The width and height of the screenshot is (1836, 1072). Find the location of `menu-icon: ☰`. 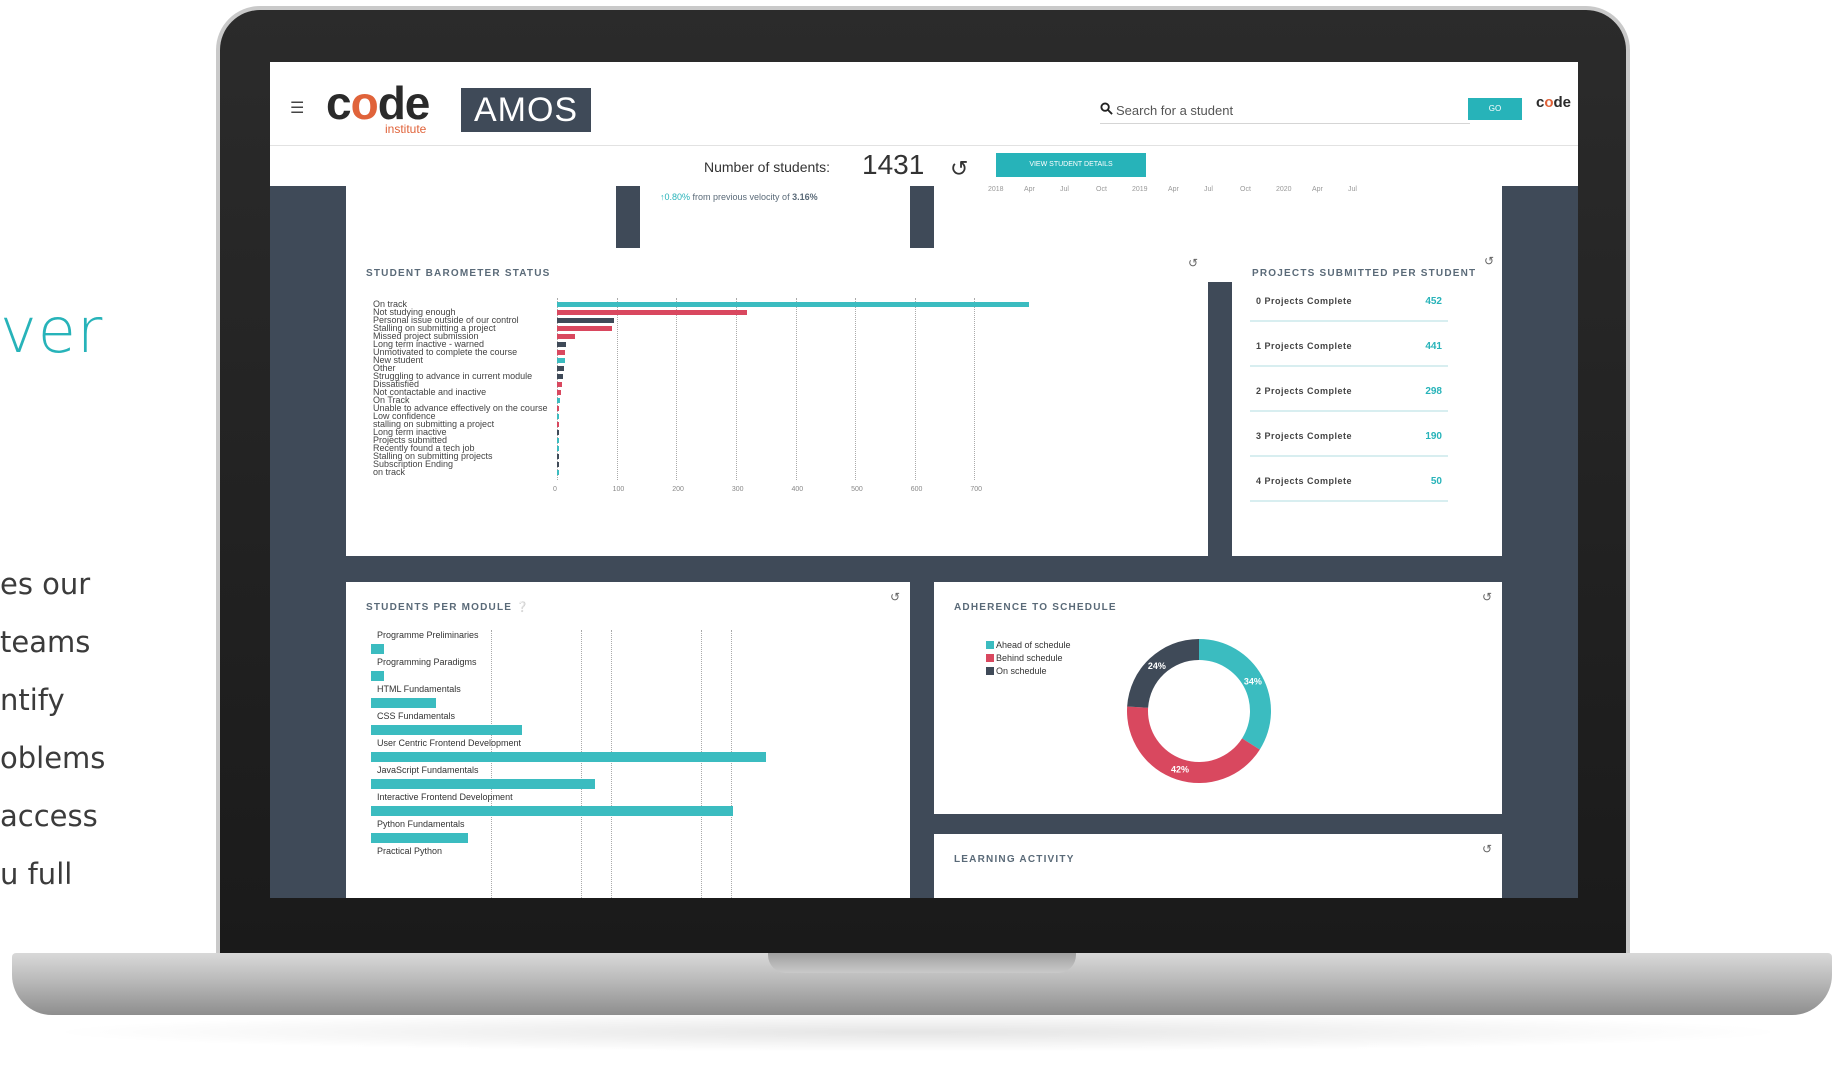

menu-icon: ☰ is located at coordinates (297, 108).